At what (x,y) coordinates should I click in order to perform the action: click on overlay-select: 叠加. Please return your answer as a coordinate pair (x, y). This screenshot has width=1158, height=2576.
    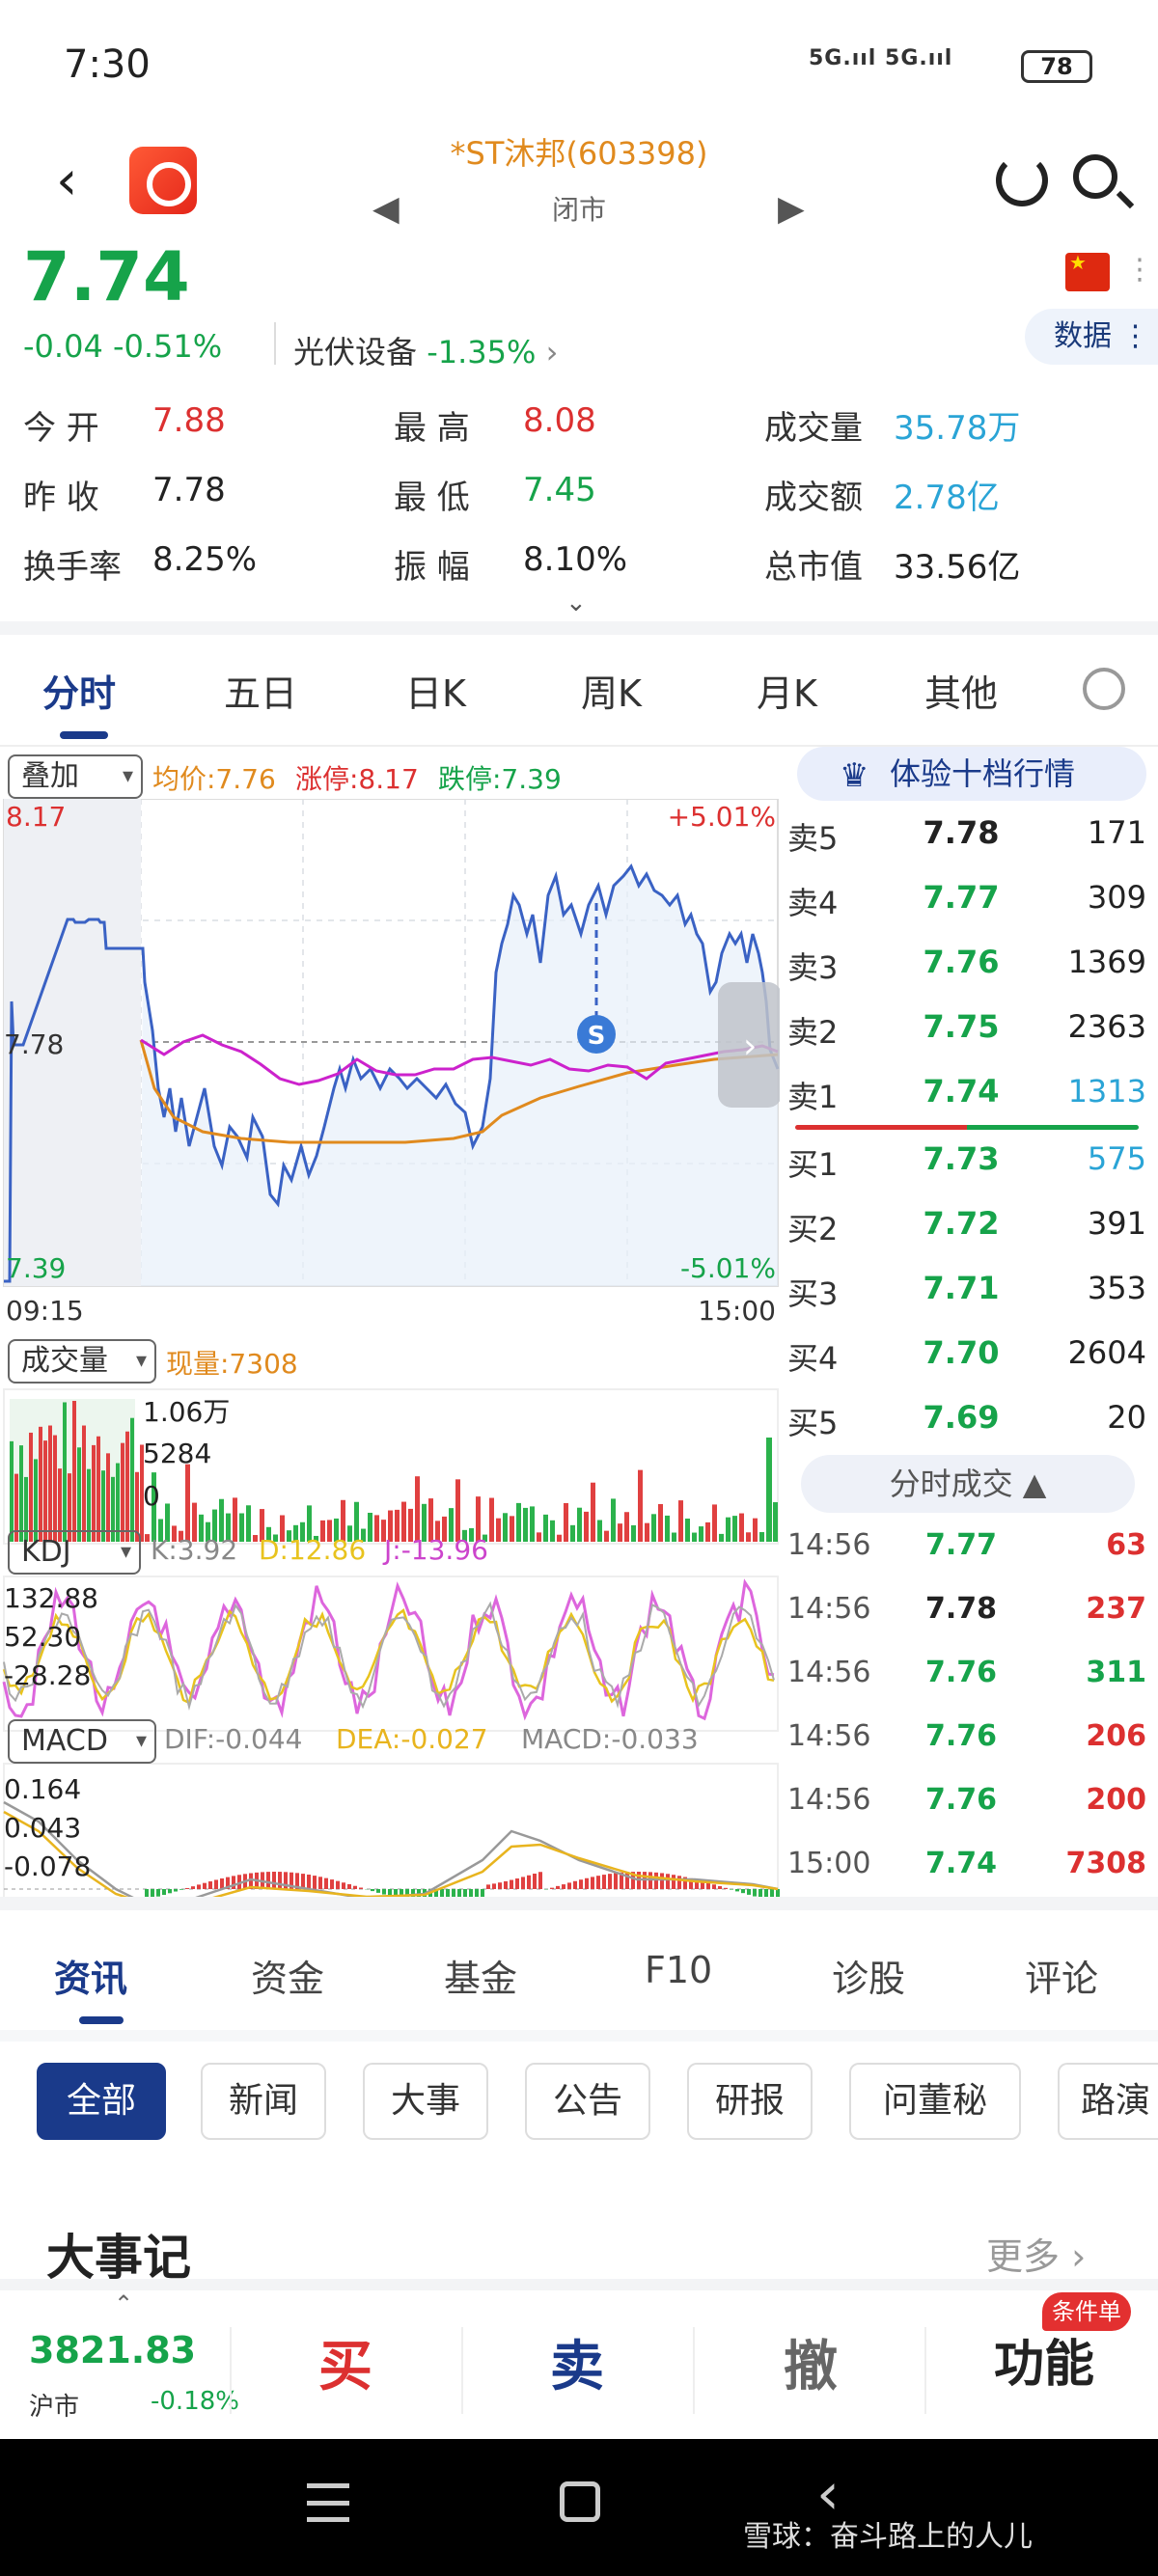
    Looking at the image, I should click on (75, 777).